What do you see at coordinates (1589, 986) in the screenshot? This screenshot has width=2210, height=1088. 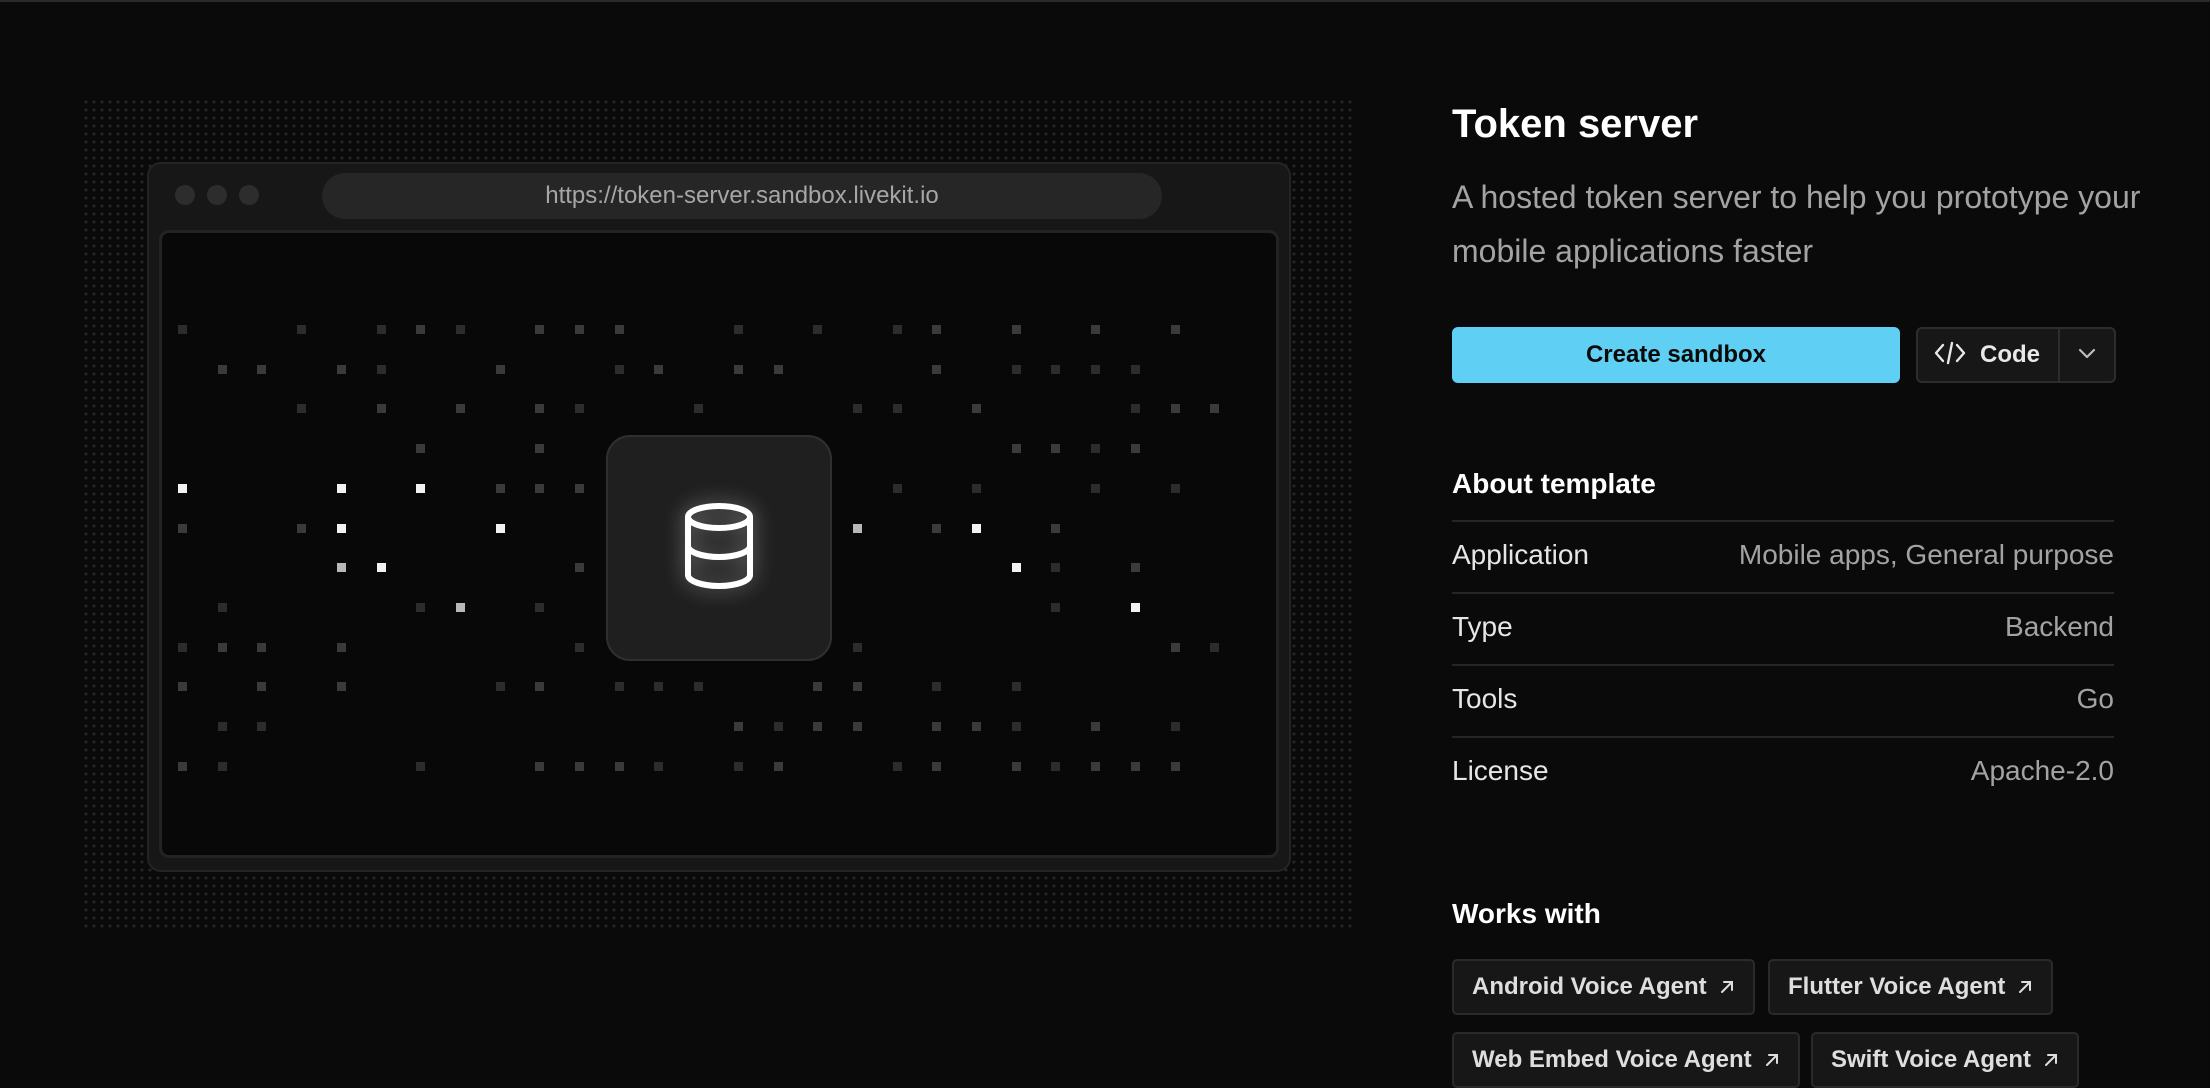 I see `chip-label: Android Voice Agent` at bounding box center [1589, 986].